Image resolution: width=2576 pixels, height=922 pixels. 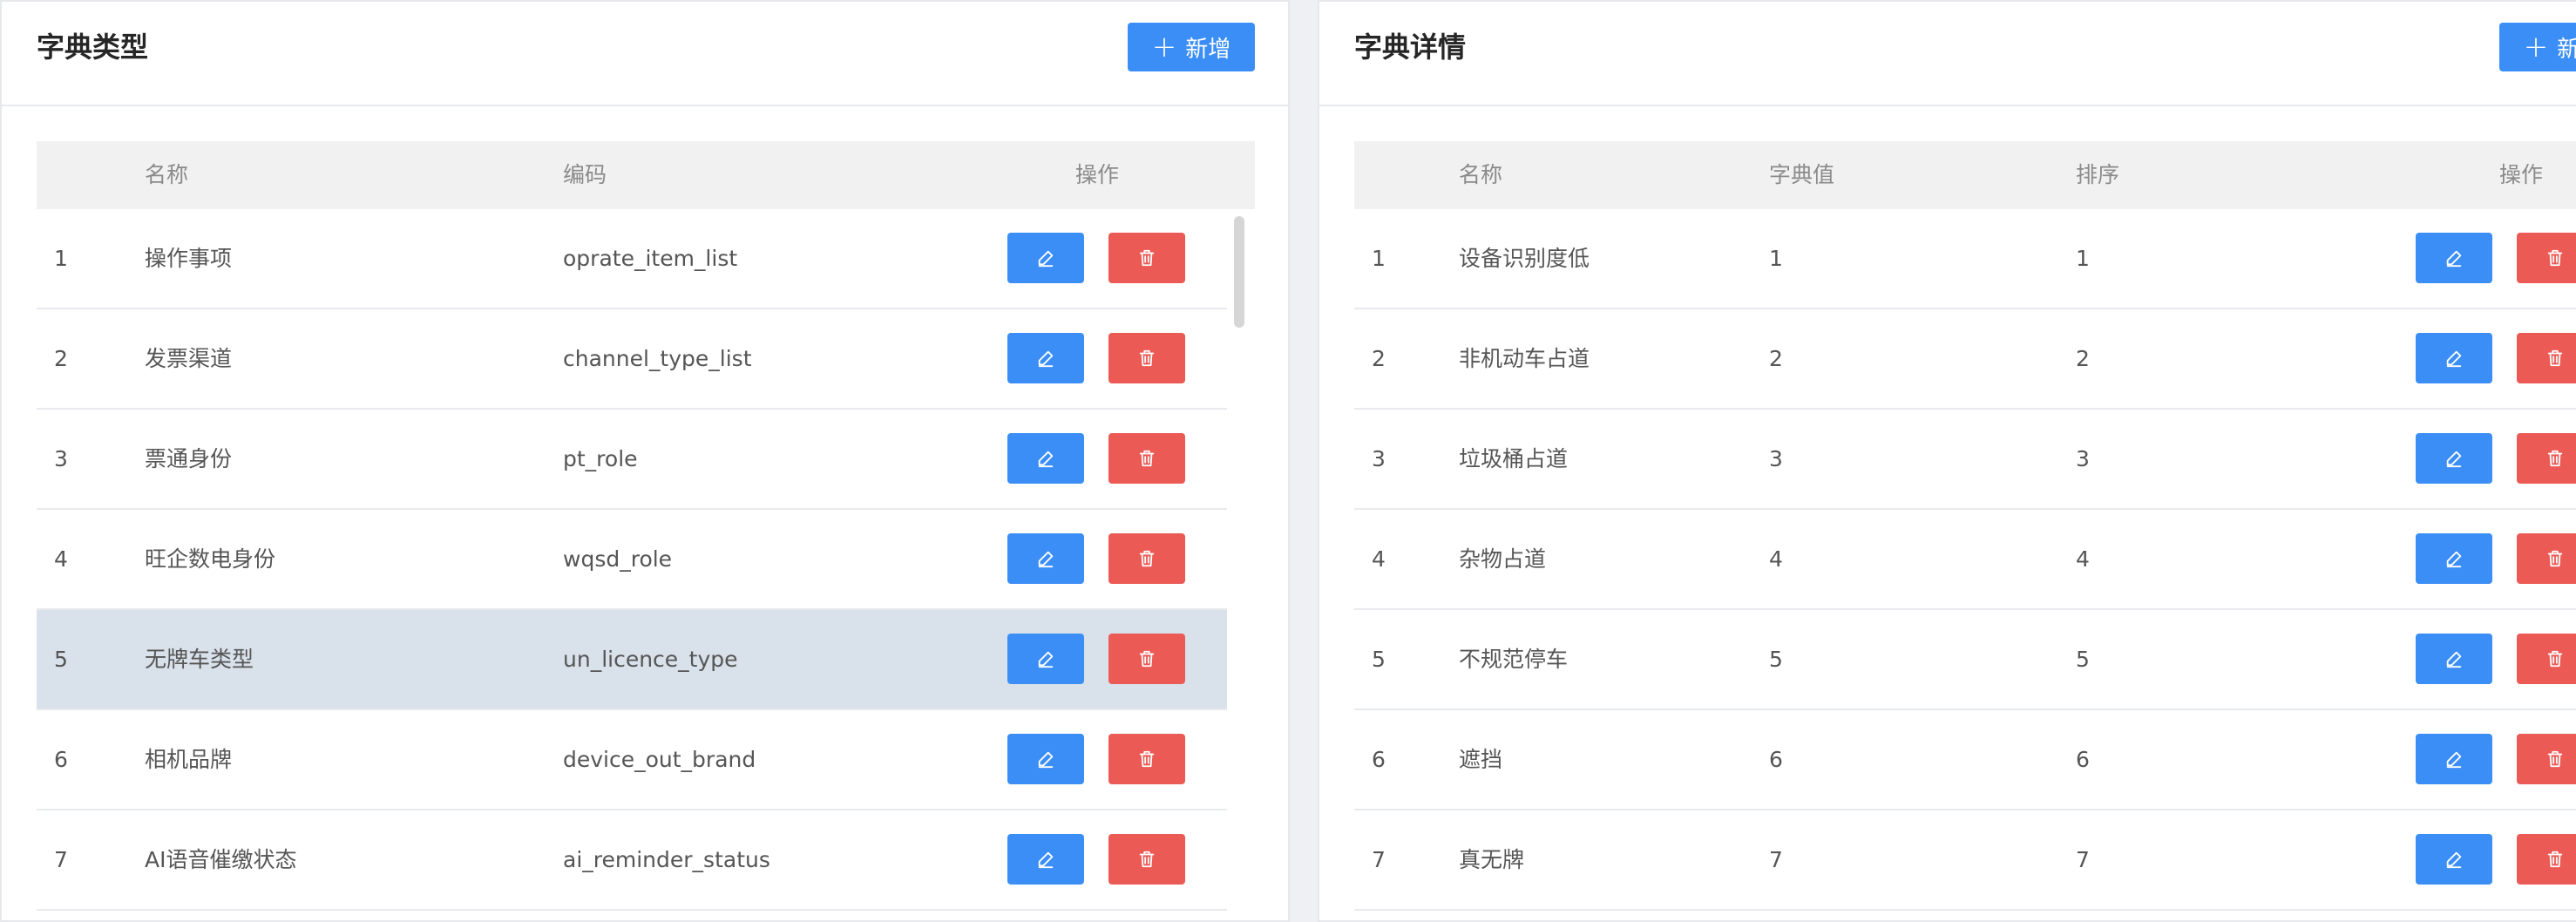 What do you see at coordinates (1776, 859) in the screenshot?
I see `row-value: 7` at bounding box center [1776, 859].